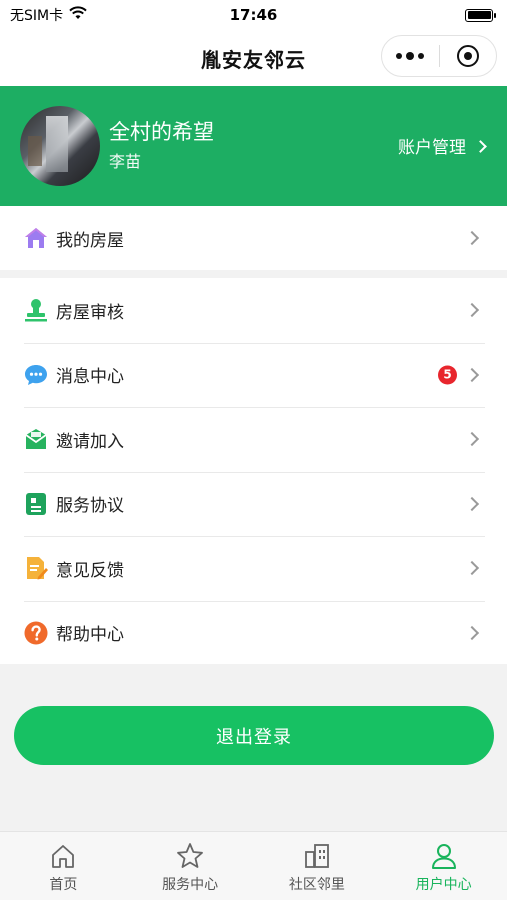 The height and width of the screenshot is (900, 507). What do you see at coordinates (36, 439) in the screenshot?
I see `mail-icon` at bounding box center [36, 439].